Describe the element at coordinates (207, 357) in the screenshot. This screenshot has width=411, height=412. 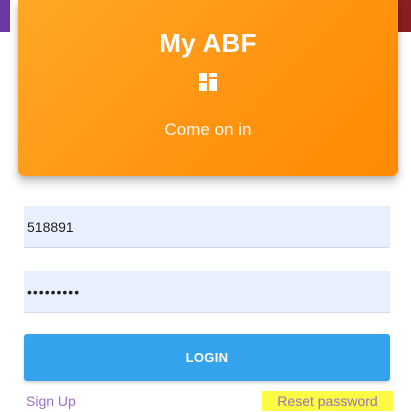
I see `login-button: LOGIN` at that location.